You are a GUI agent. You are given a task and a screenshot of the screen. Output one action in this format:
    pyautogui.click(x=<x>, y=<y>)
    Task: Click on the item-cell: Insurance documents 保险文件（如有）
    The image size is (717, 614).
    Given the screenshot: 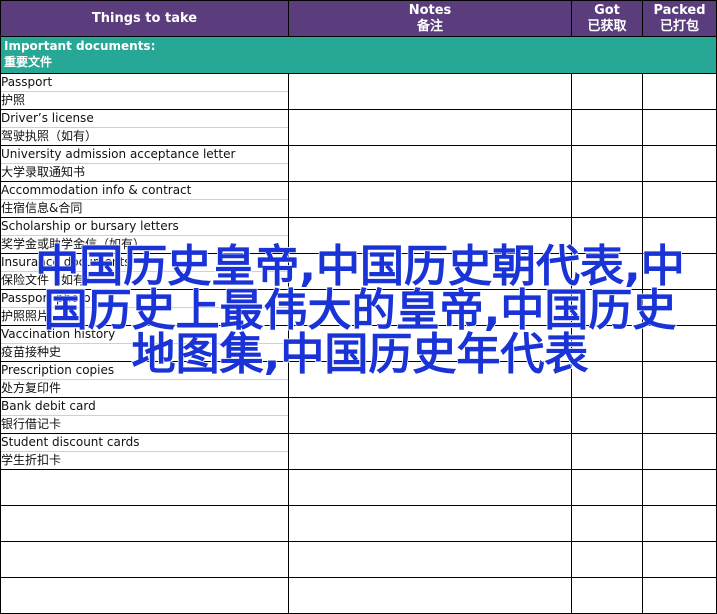 What is the action you would take?
    pyautogui.click(x=144, y=271)
    